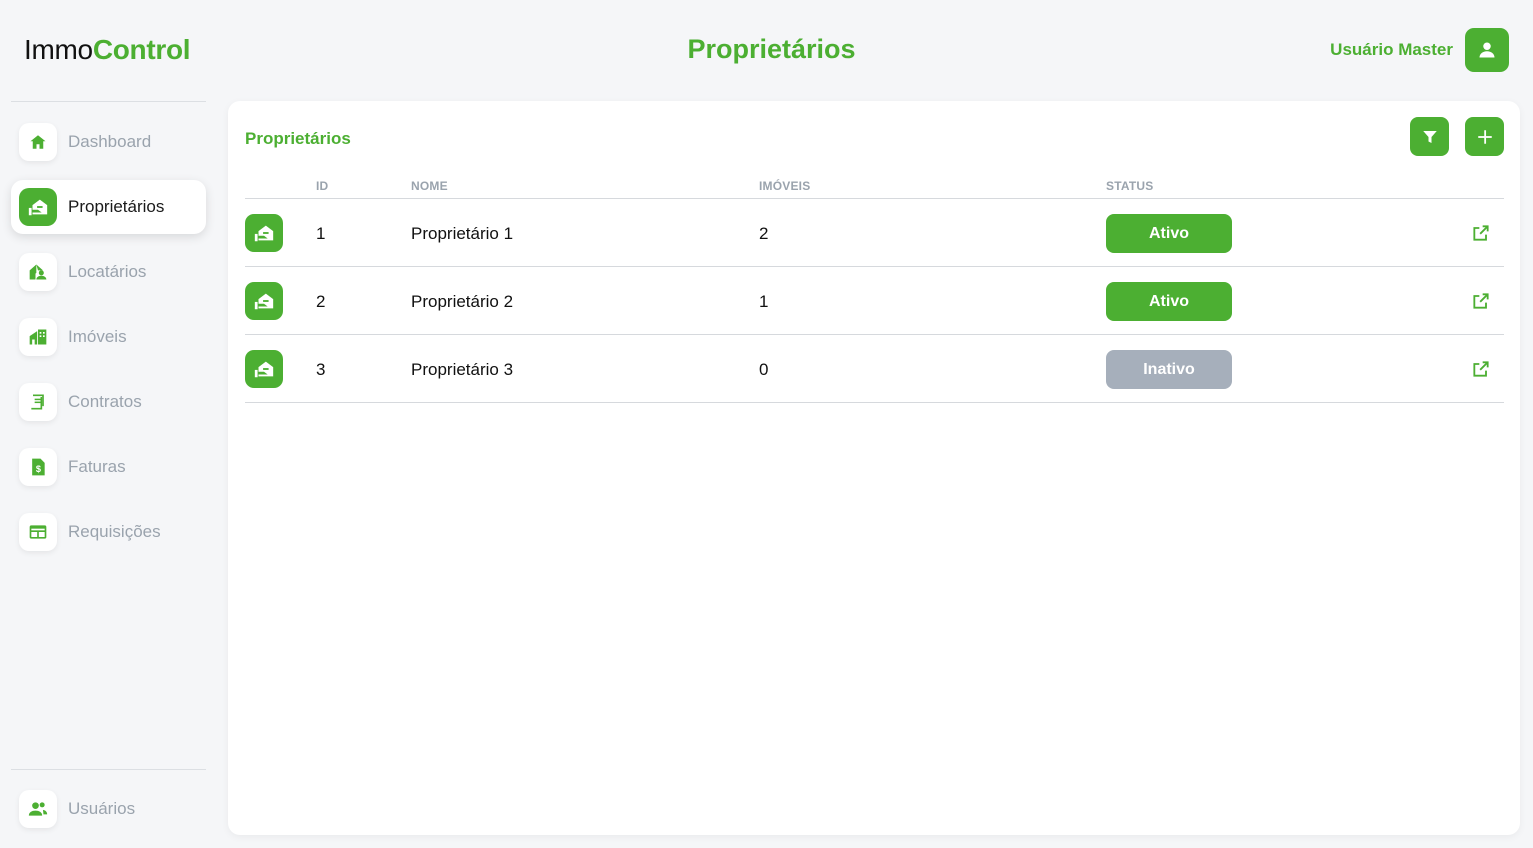  I want to click on sidebar-item-label: Dashboard, so click(110, 141).